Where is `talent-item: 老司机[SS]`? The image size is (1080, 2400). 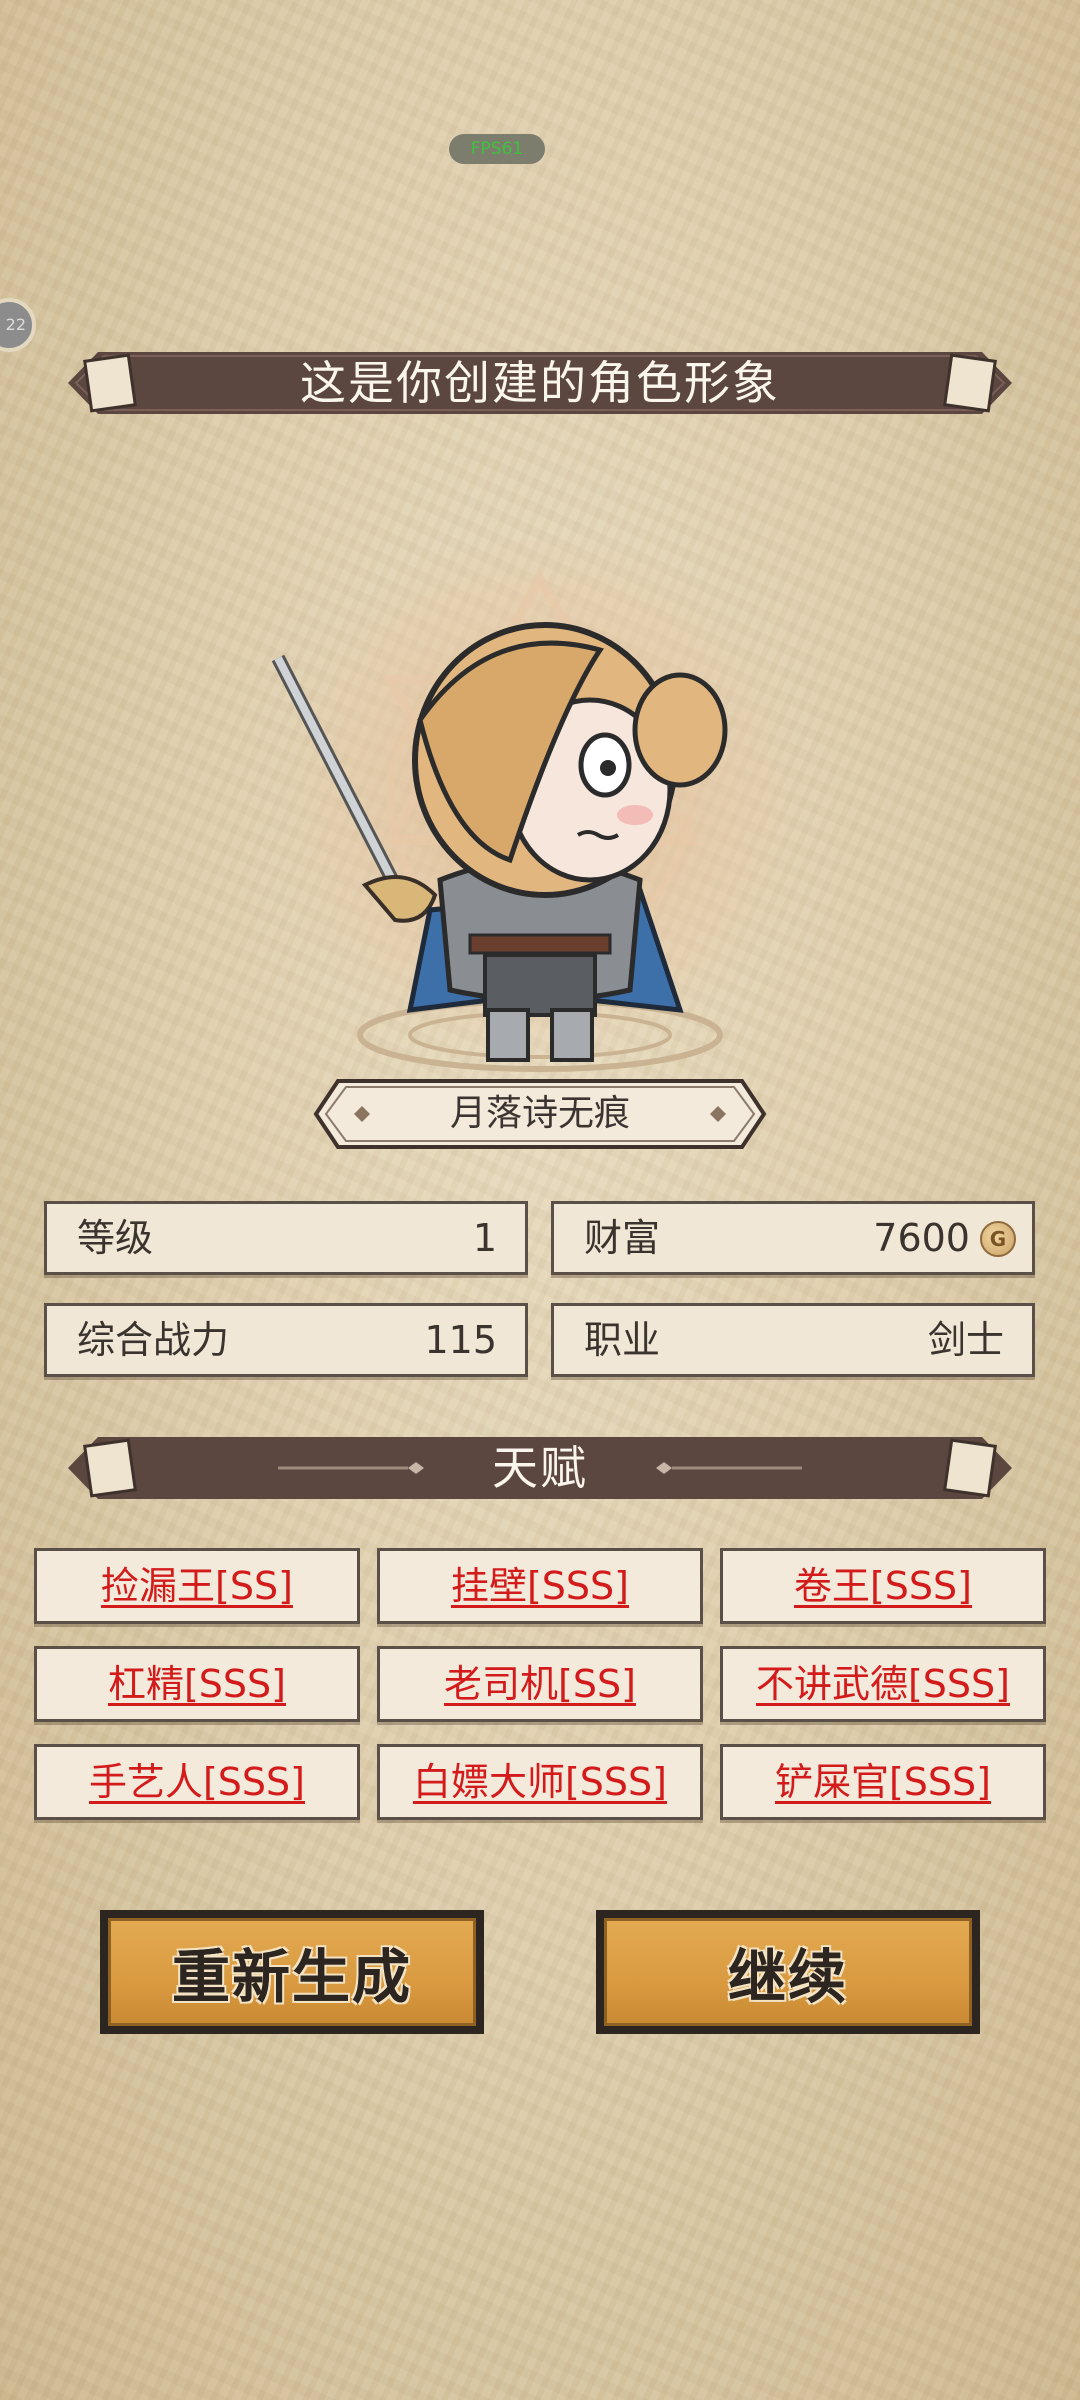 talent-item: 老司机[SS] is located at coordinates (540, 1684).